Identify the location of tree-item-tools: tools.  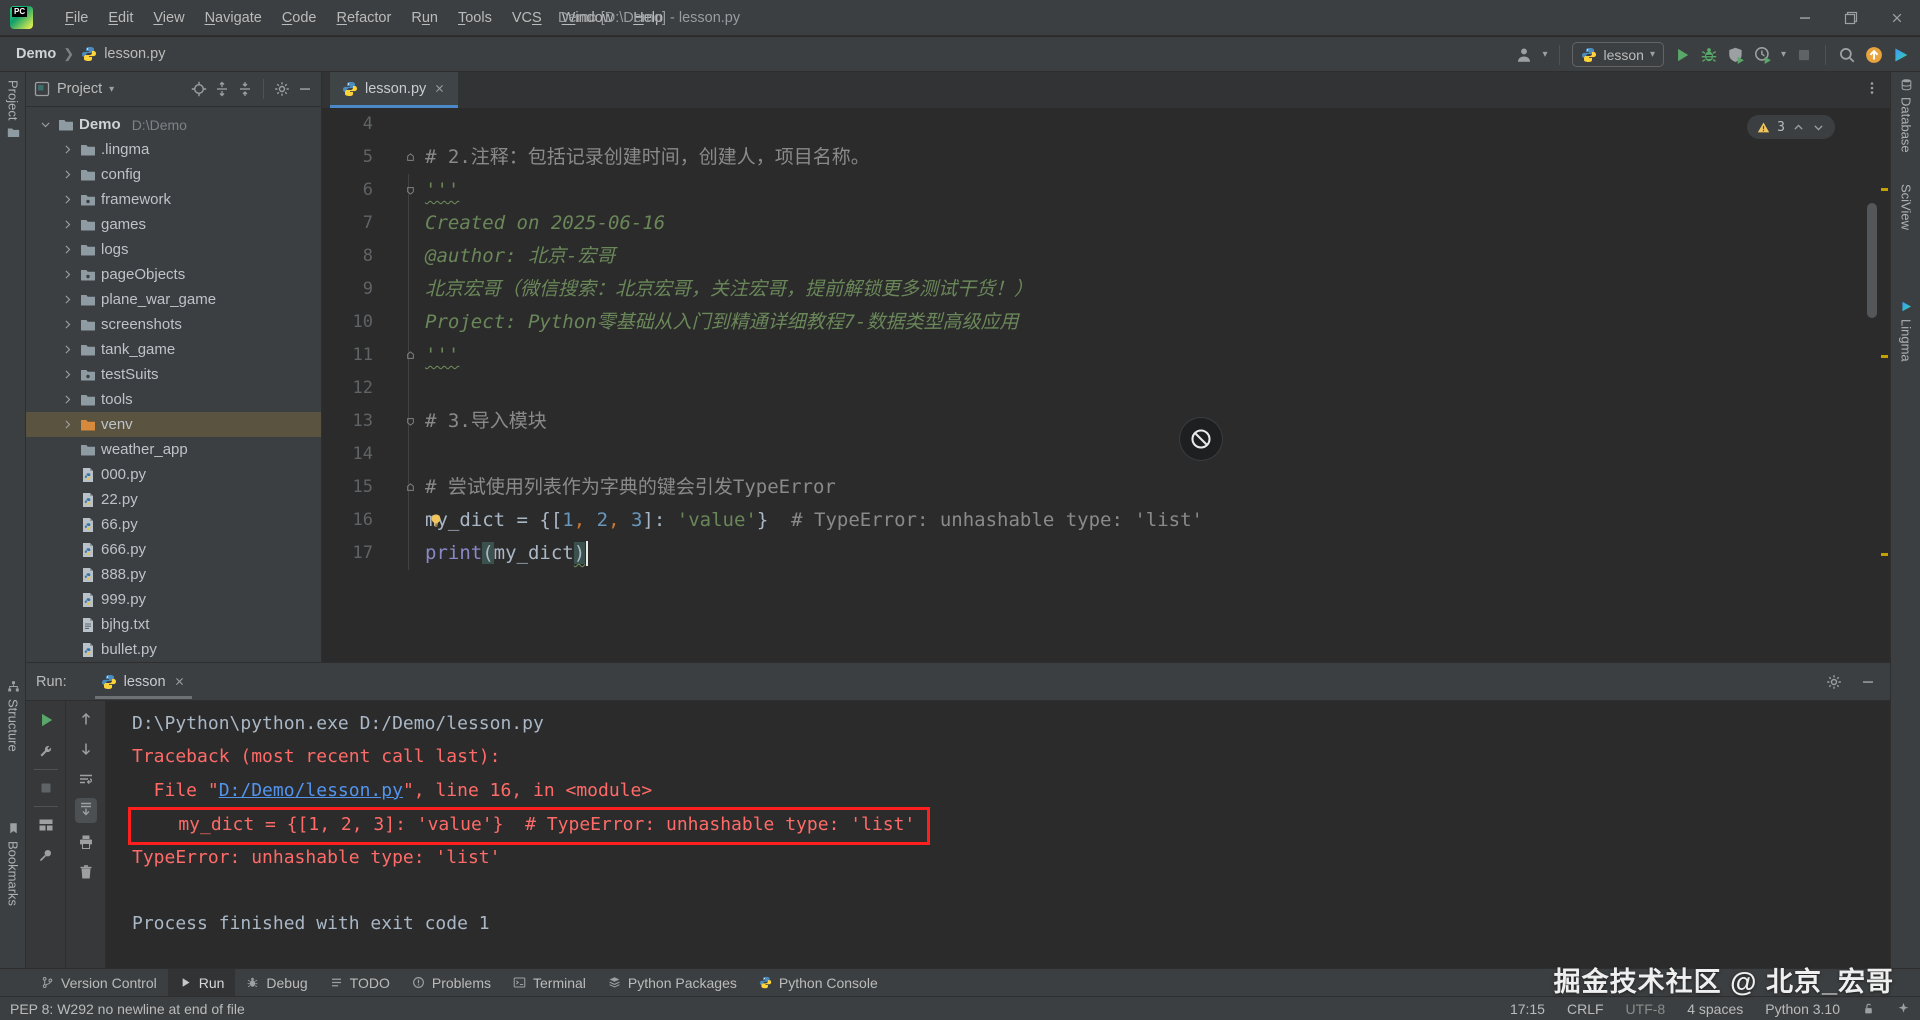
(173, 399).